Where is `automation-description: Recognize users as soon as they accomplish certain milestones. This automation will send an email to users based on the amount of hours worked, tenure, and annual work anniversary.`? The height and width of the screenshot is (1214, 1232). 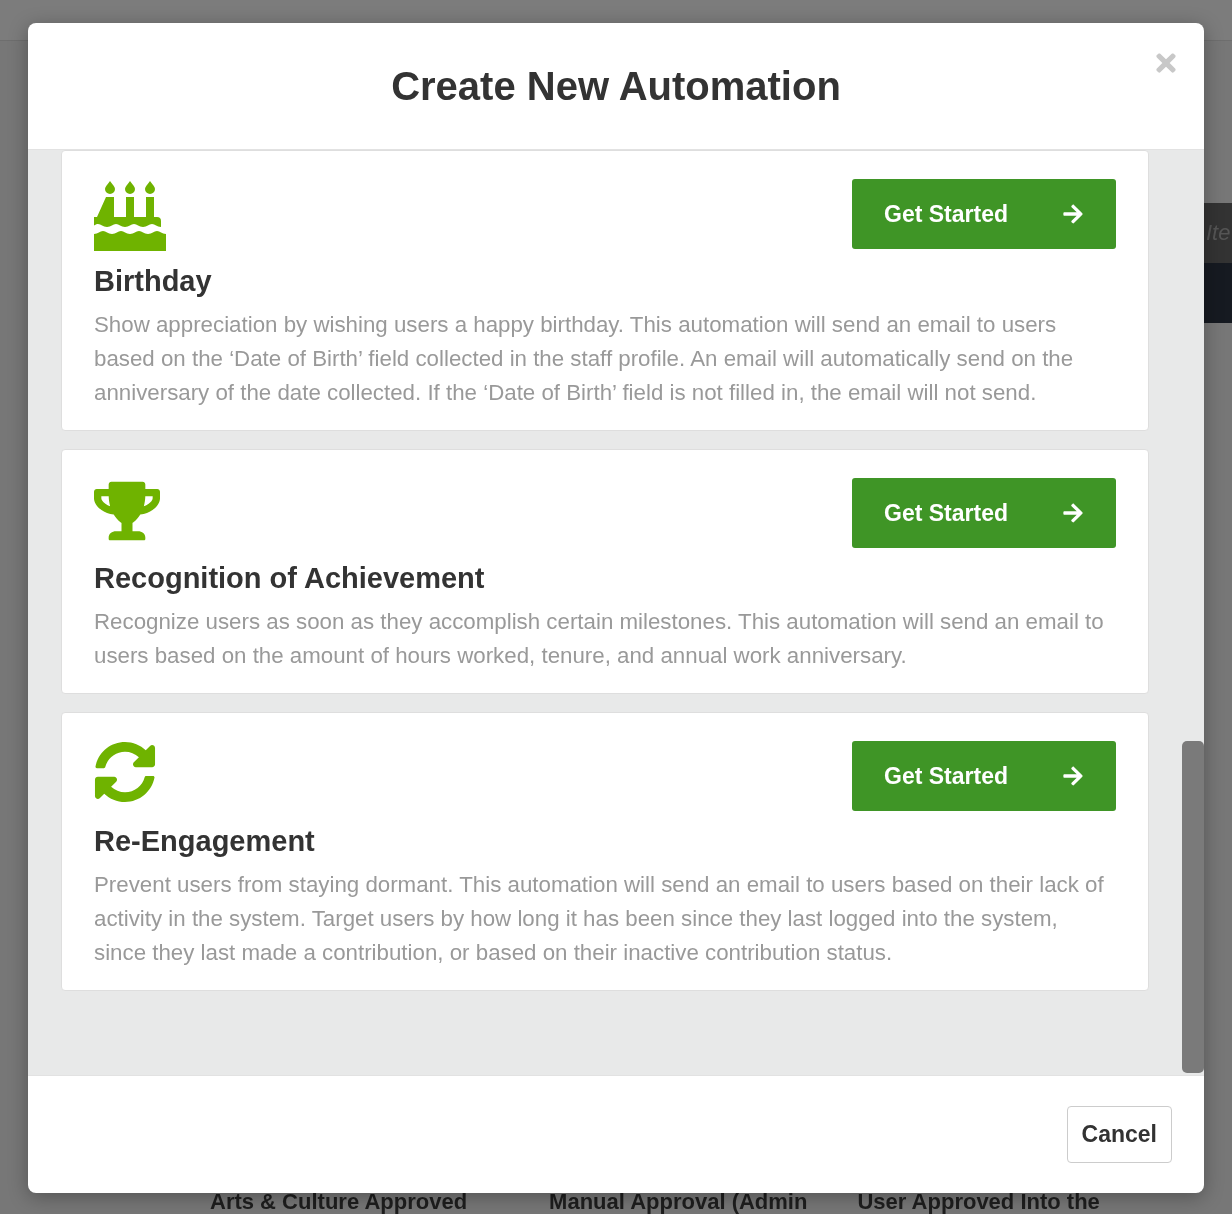 automation-description: Recognize users as soon as they accomplish certain milestones. This automation will send an email to users based on the amount of hours worked, tenure, and annual work anniversary. is located at coordinates (599, 639).